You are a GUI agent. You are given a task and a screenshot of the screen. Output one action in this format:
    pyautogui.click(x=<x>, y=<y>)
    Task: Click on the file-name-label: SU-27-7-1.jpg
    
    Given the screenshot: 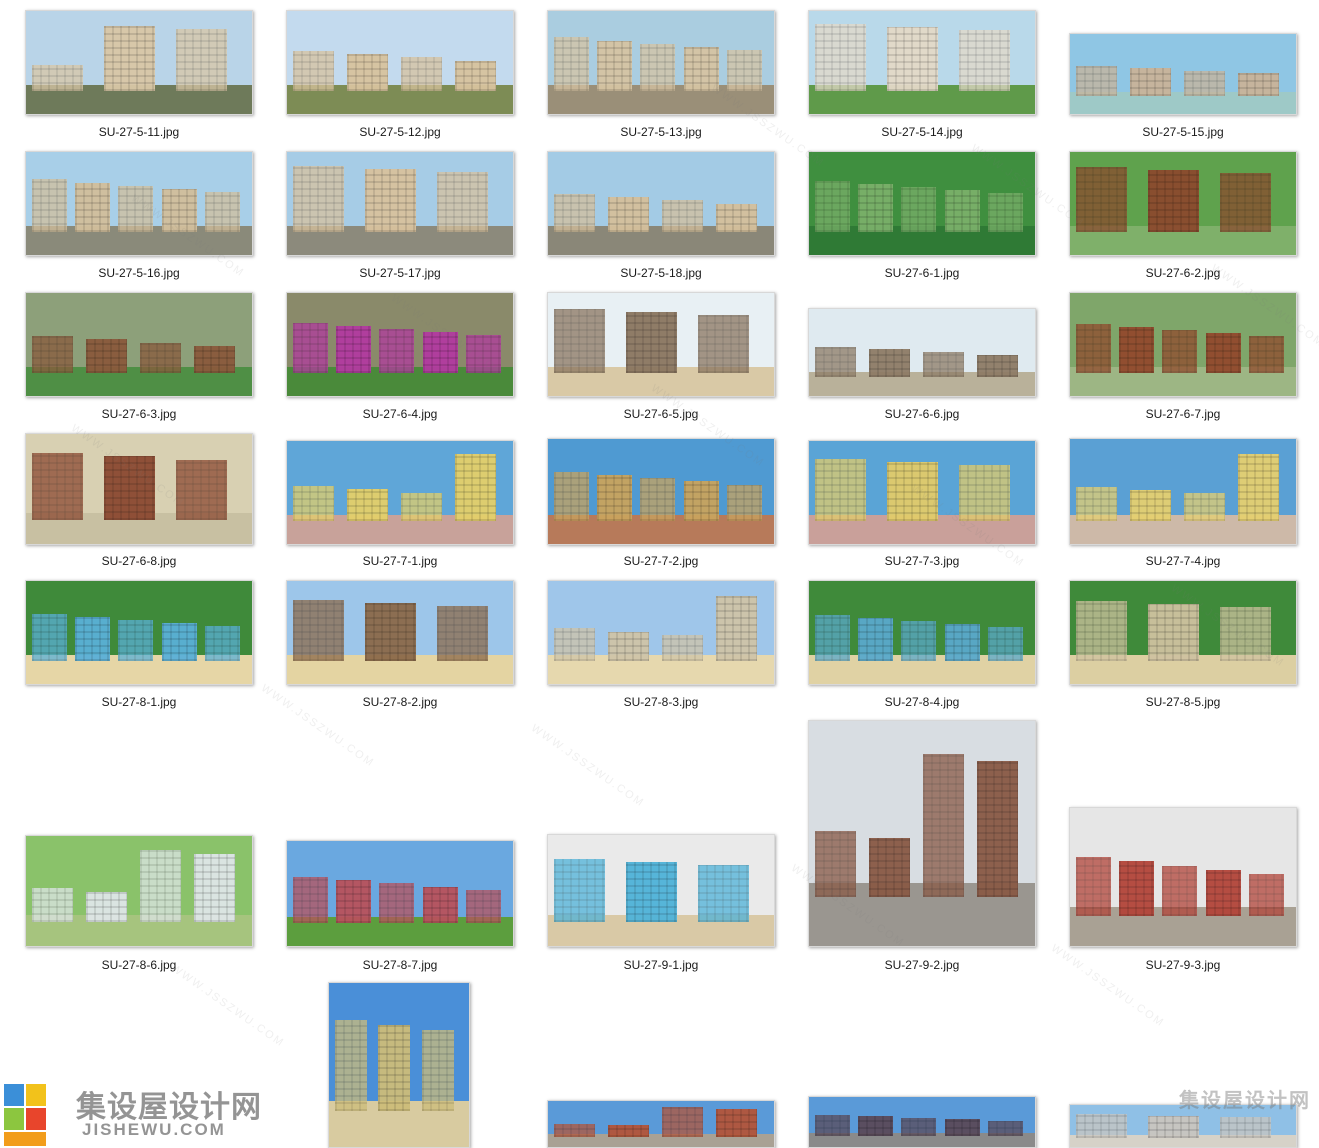 What is the action you would take?
    pyautogui.click(x=400, y=561)
    